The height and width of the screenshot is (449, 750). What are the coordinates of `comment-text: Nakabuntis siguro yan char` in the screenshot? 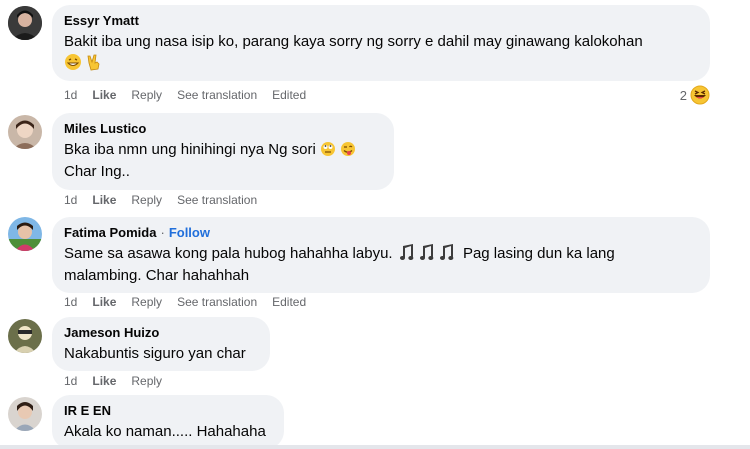 It's located at (161, 354).